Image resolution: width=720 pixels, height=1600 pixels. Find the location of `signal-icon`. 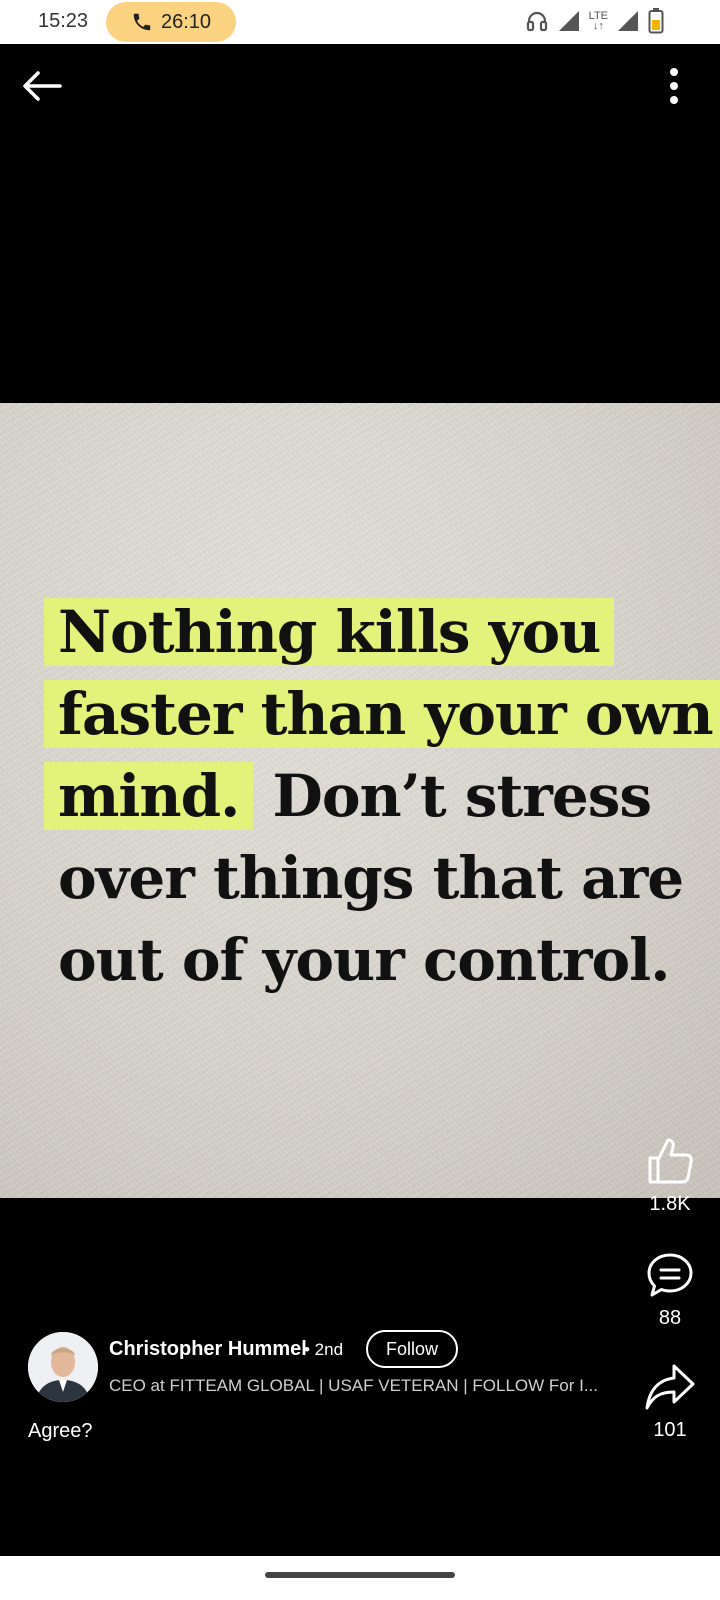

signal-icon is located at coordinates (568, 21).